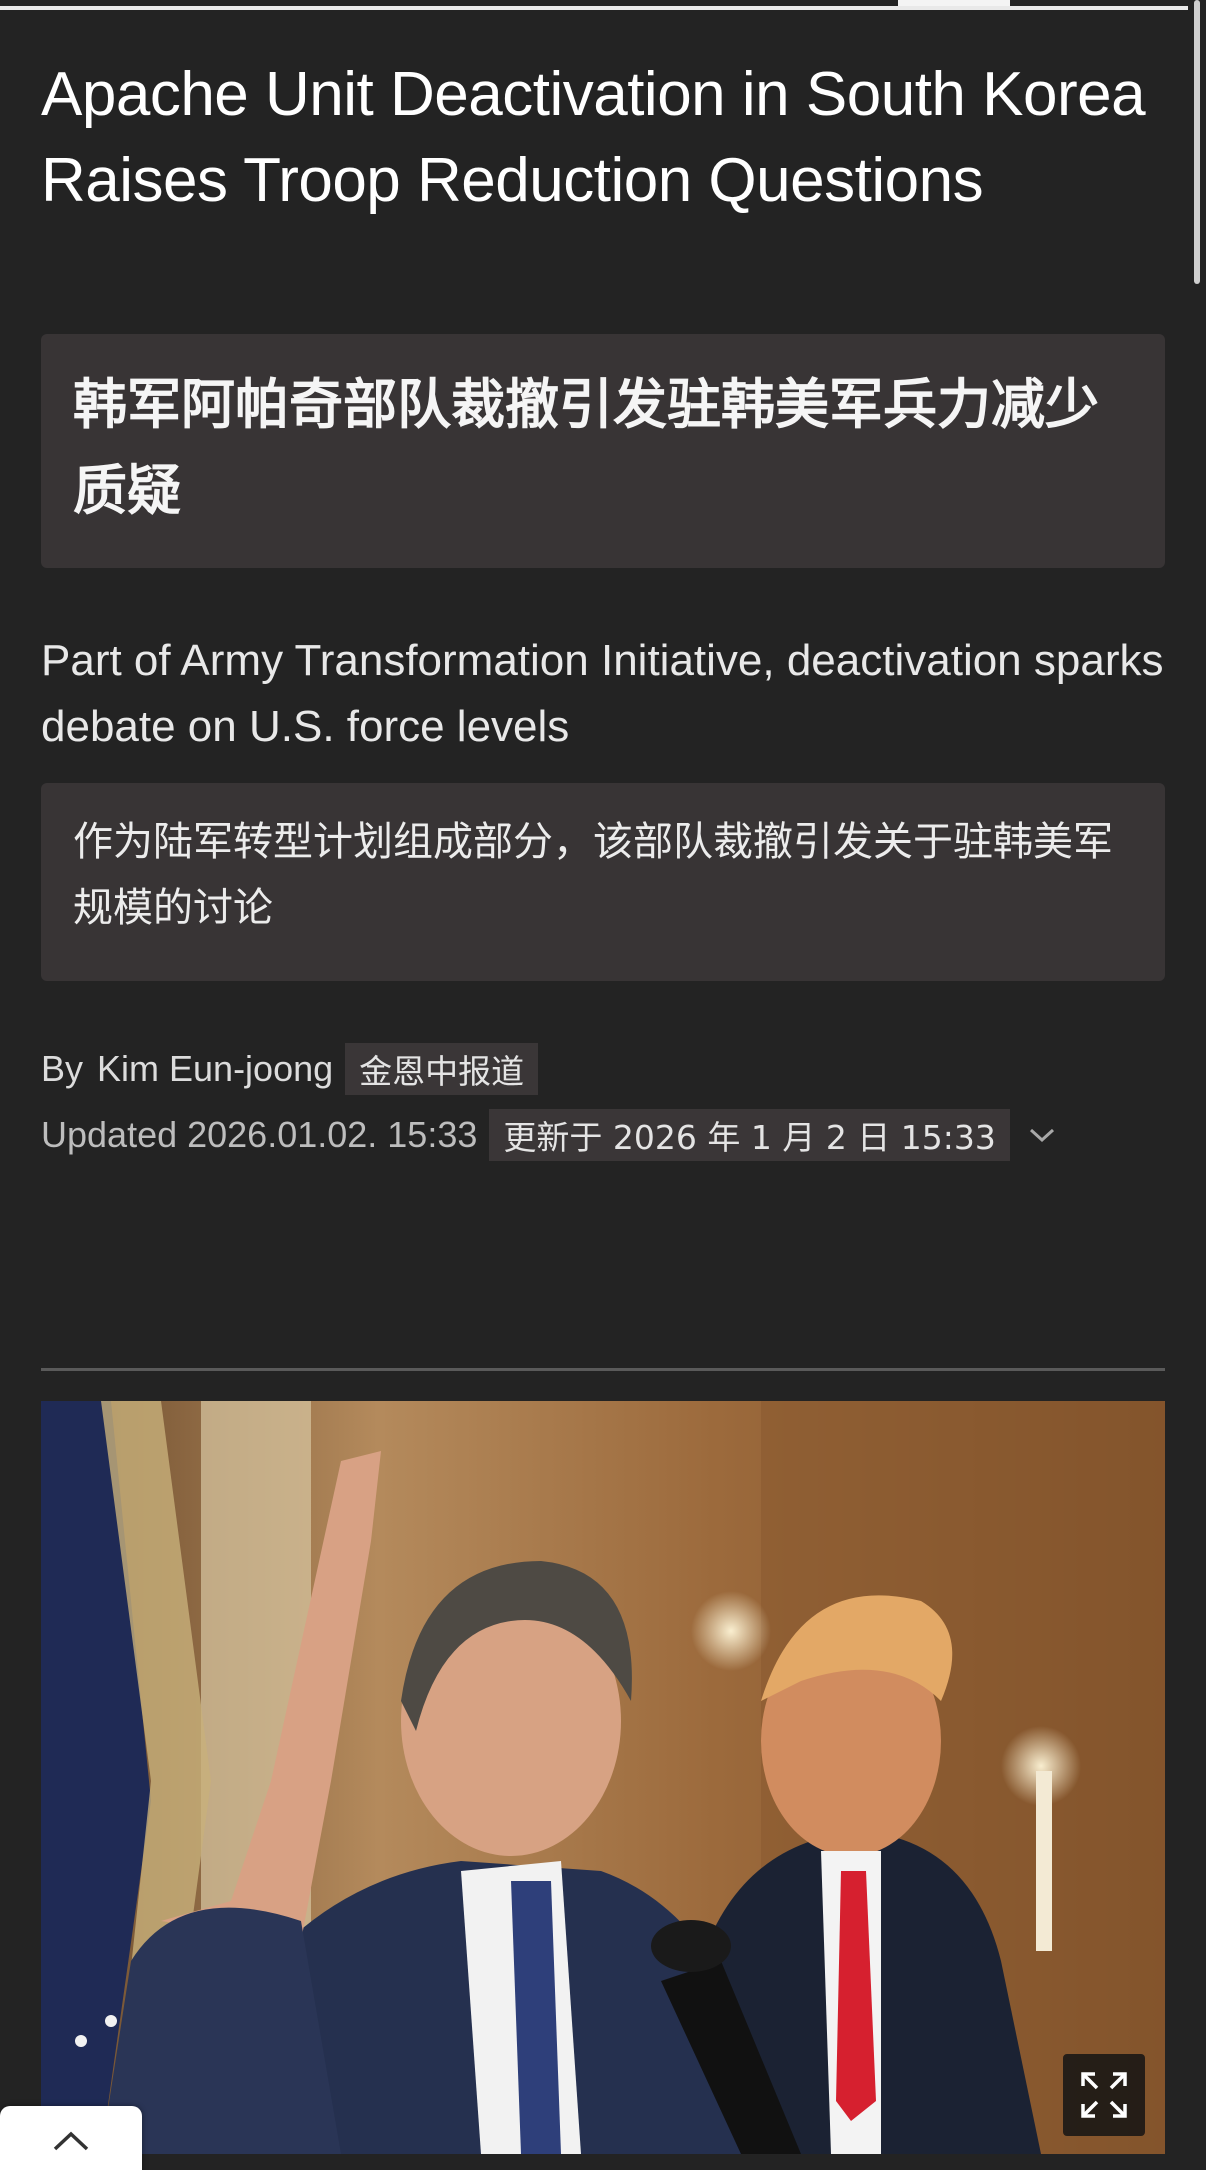 Image resolution: width=1206 pixels, height=2170 pixels. Describe the element at coordinates (442, 1069) in the screenshot. I see `author-translation: 金恩中报道` at that location.